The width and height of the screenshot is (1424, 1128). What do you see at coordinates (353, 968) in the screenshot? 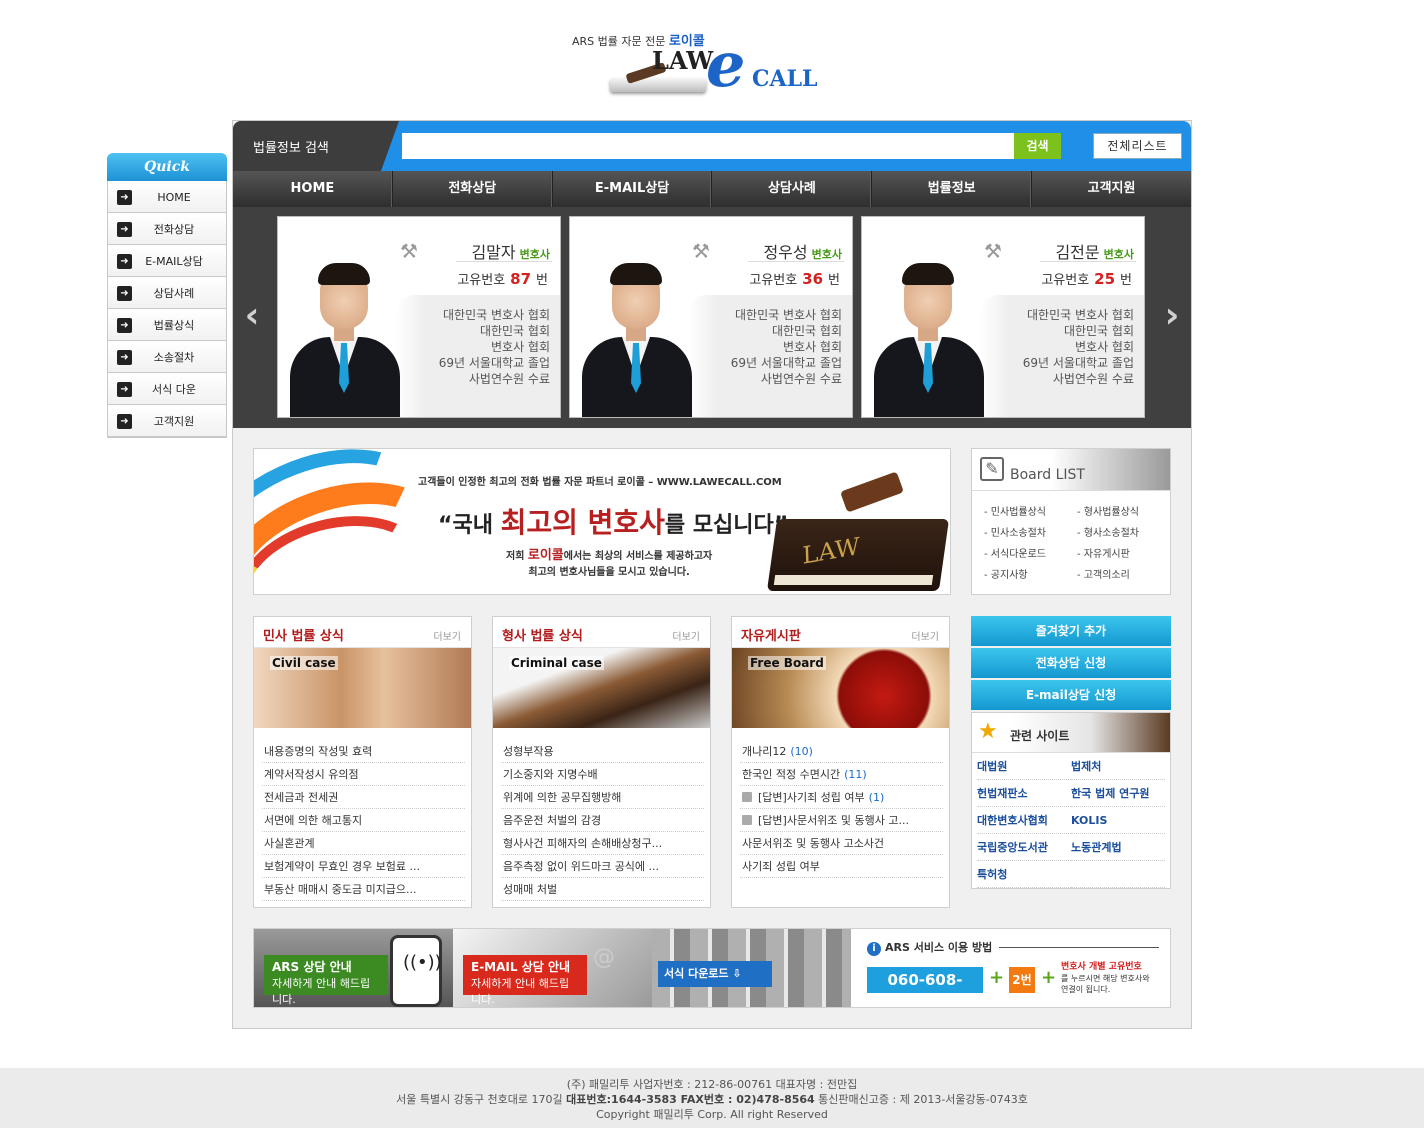
I see `ars-guide-banner: ARS 상담 안내 자세하게 안내 해드립니다. ((•))` at bounding box center [353, 968].